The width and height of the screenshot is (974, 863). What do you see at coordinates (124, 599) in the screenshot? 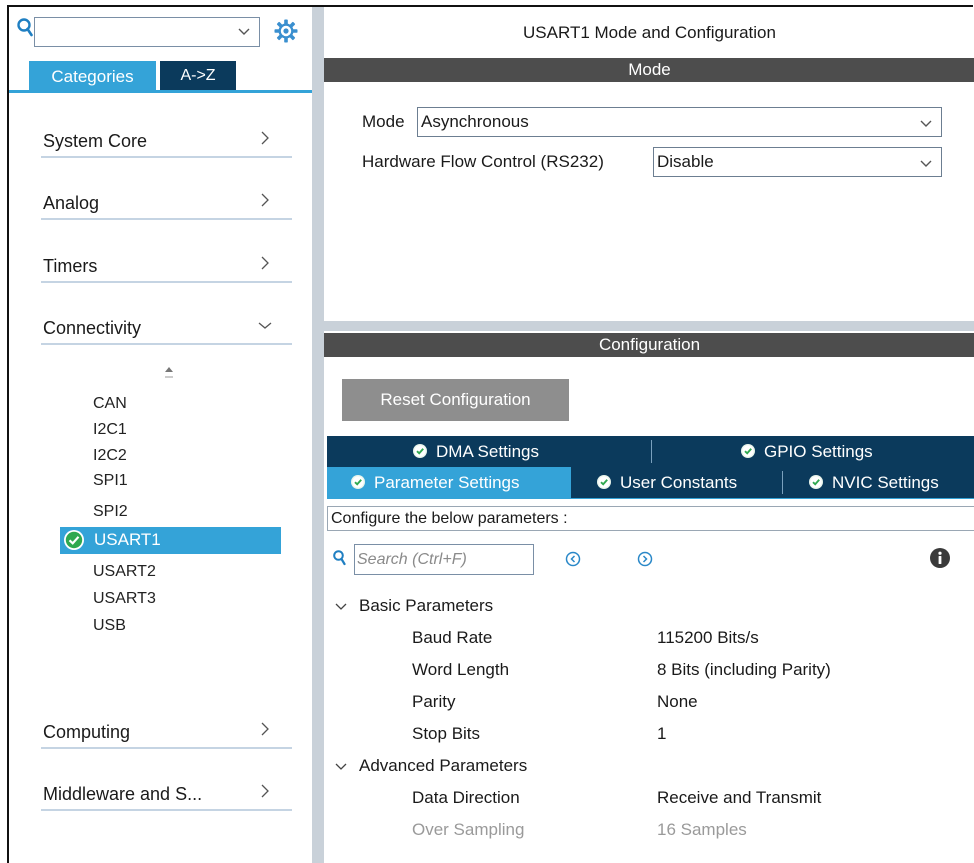
I see `list-item-usart3: USART3` at bounding box center [124, 599].